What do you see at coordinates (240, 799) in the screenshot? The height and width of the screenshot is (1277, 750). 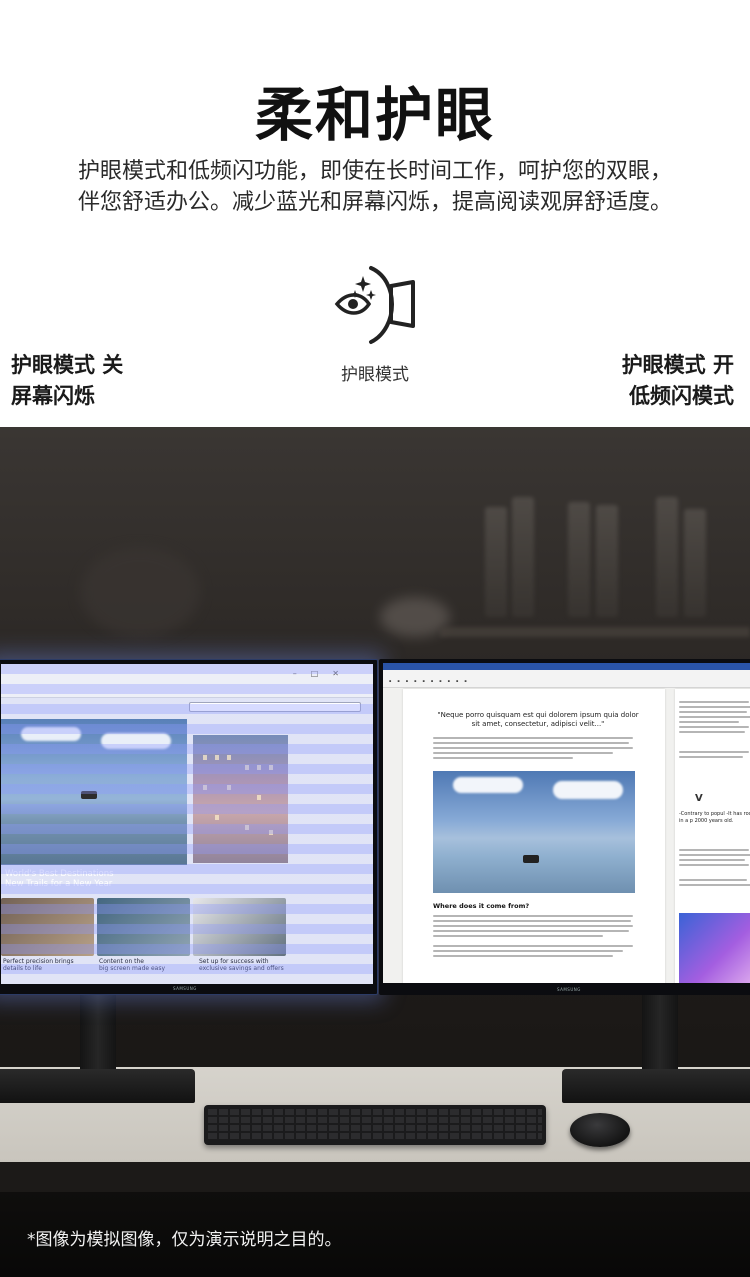 I see `city-image` at bounding box center [240, 799].